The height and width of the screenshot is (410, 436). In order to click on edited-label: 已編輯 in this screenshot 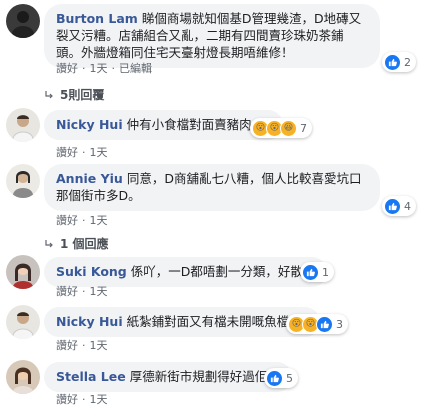, I will do `click(135, 68)`.